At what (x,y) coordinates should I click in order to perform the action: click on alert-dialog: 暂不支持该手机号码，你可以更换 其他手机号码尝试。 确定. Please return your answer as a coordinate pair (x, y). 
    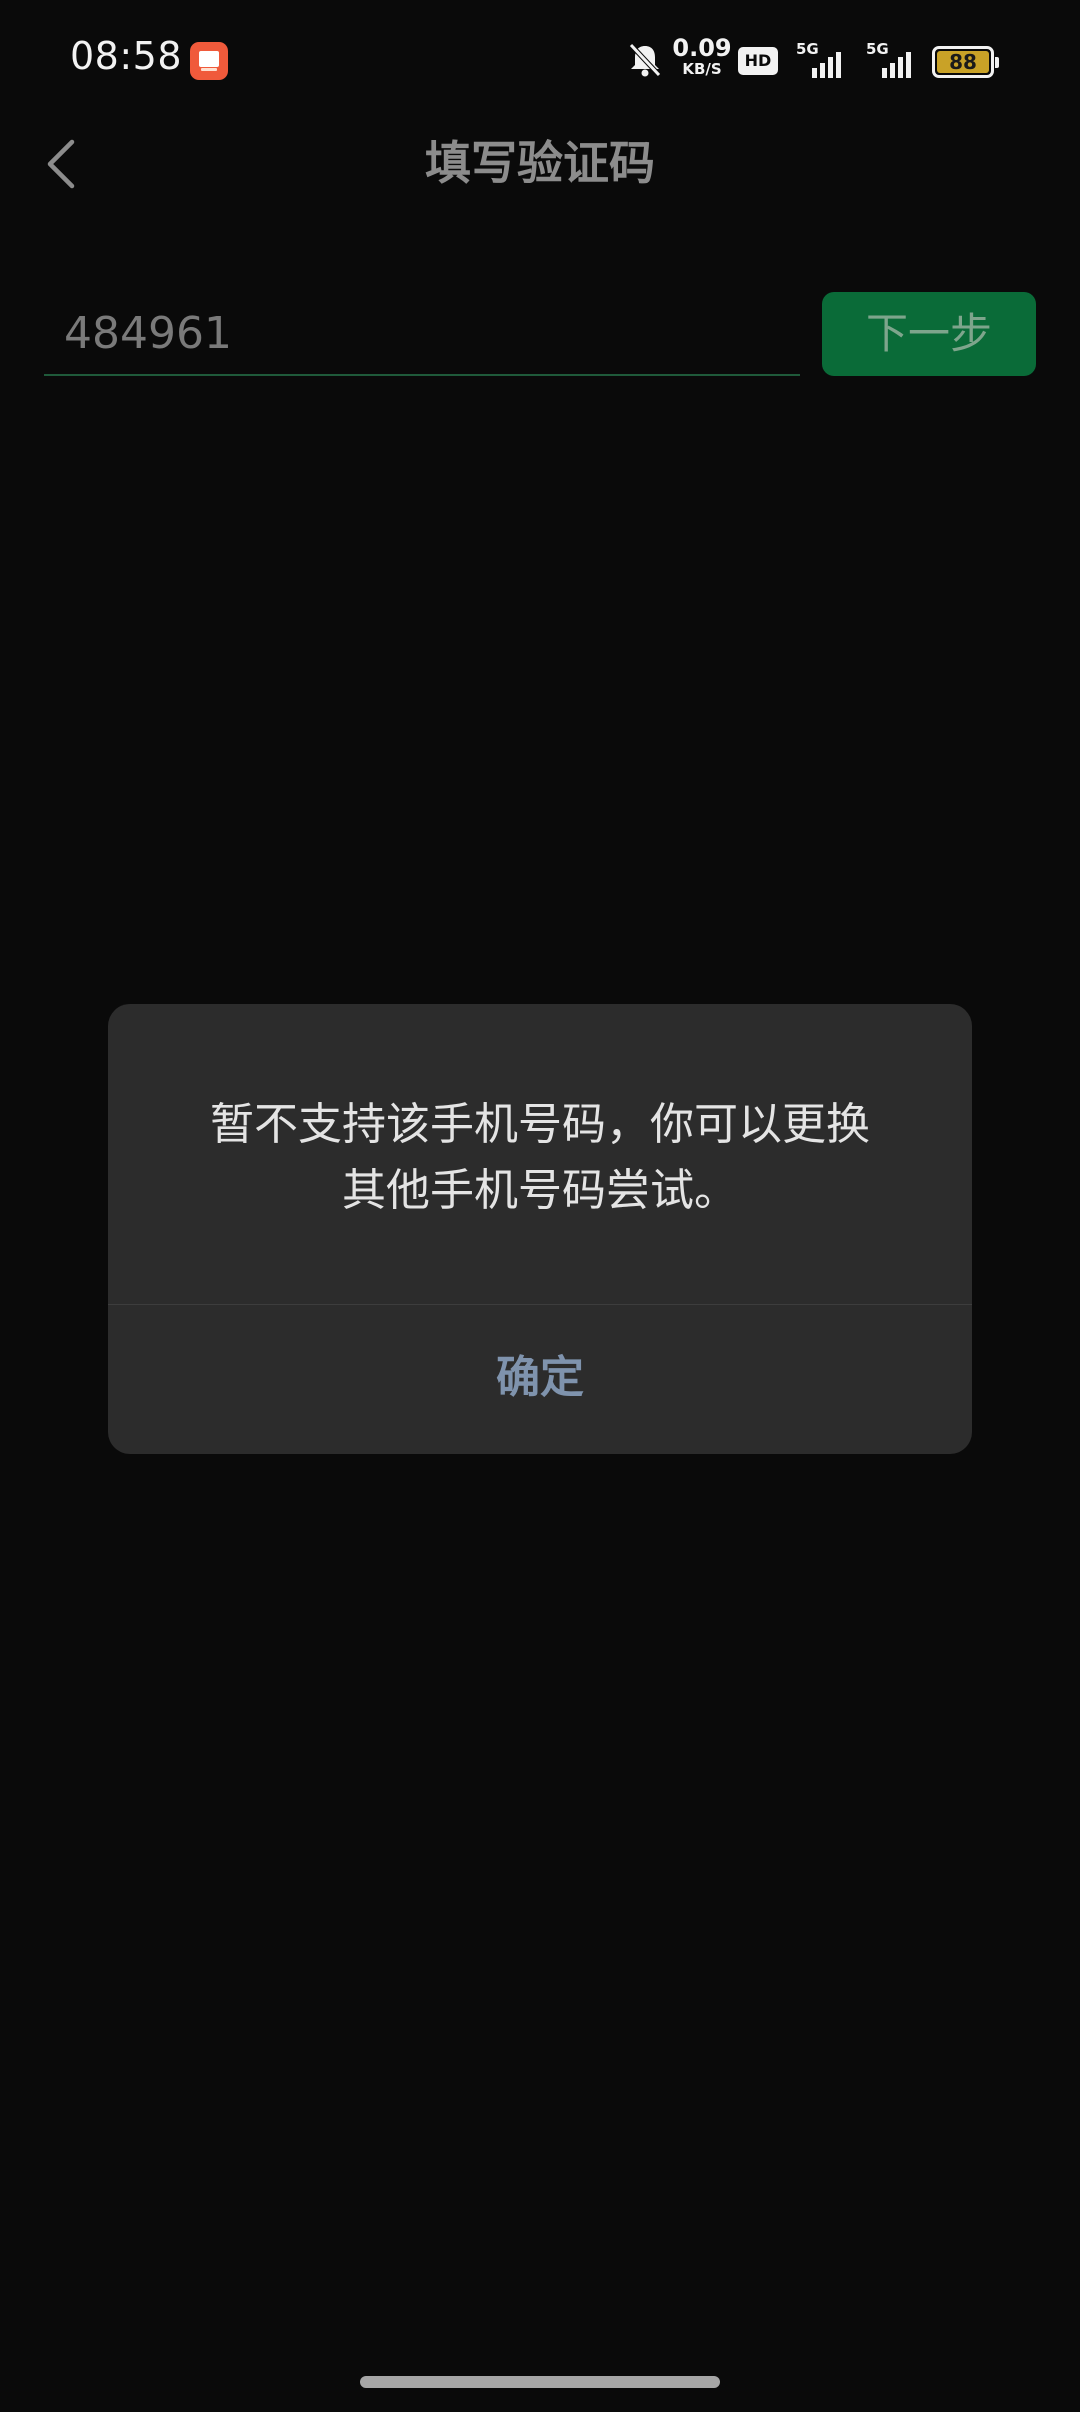
    Looking at the image, I should click on (540, 1229).